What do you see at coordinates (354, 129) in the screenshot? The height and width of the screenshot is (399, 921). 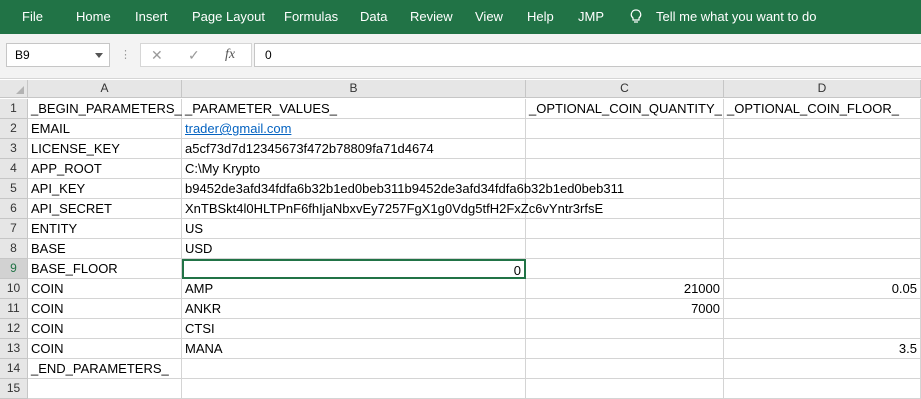 I see `cell-b2: trader@gmail.com` at bounding box center [354, 129].